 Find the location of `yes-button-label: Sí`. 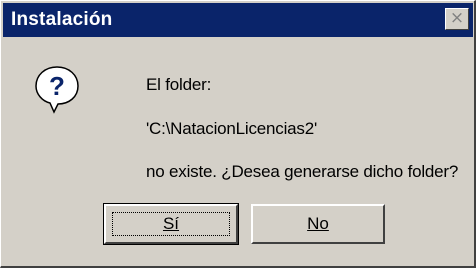

yes-button-label: Sí is located at coordinates (171, 223).